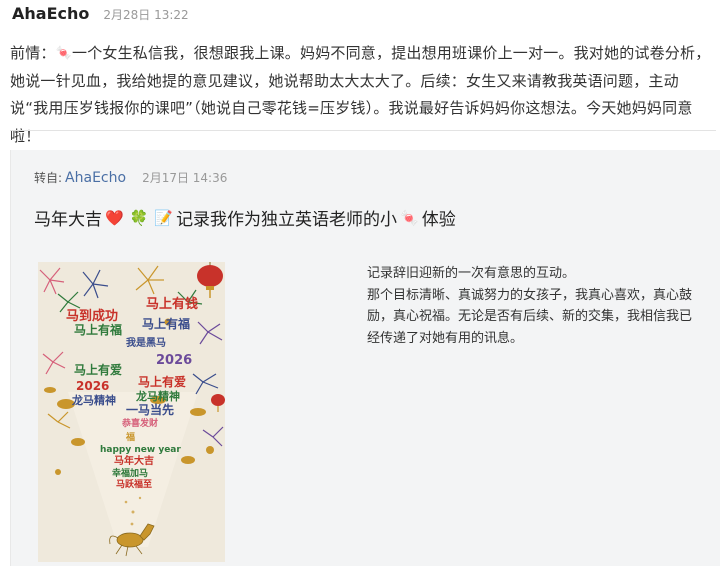 This screenshot has width=720, height=566. I want to click on post-timestamp: 2月28日 13:22, so click(145, 14).